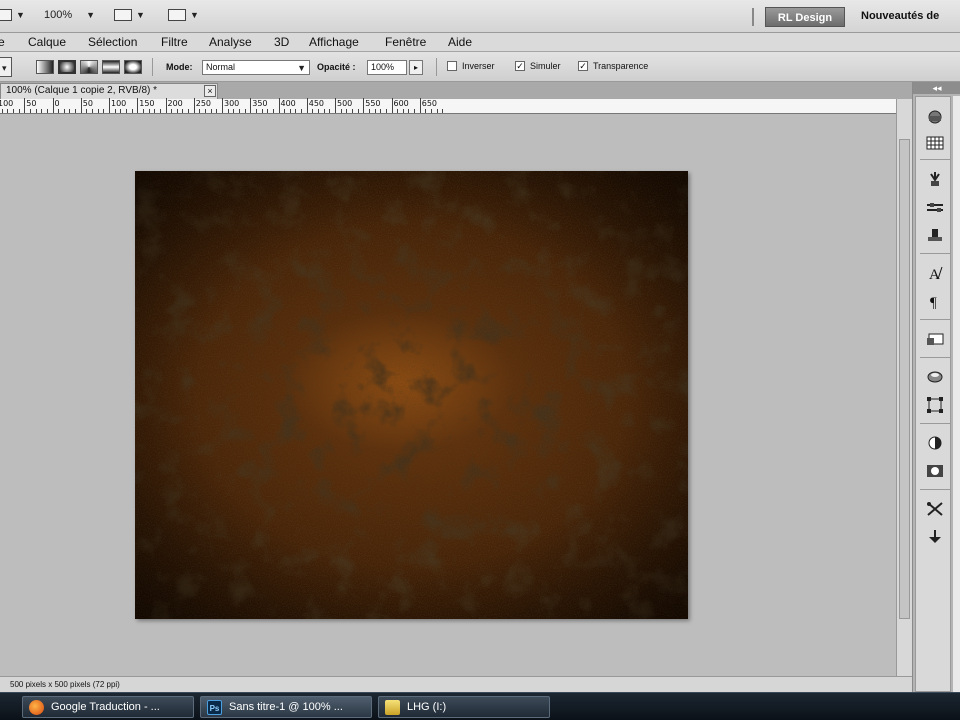 This screenshot has height=720, width=960. Describe the element at coordinates (935, 537) in the screenshot. I see `actions-icon` at that location.